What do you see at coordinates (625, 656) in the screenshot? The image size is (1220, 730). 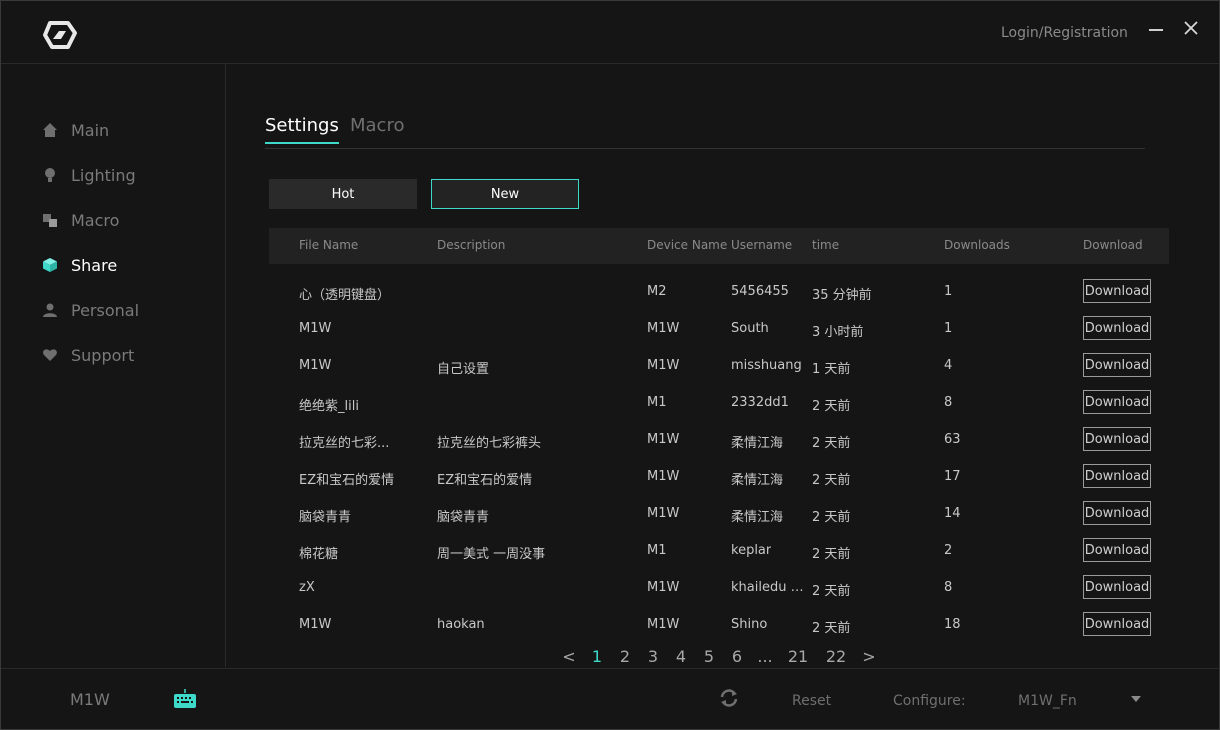 I see `page-link: 2` at bounding box center [625, 656].